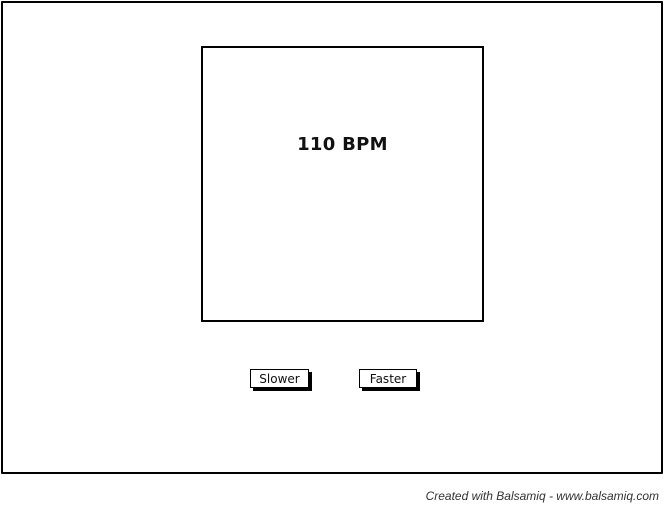 The height and width of the screenshot is (506, 665). I want to click on bpm-readout: 110 BPM, so click(342, 144).